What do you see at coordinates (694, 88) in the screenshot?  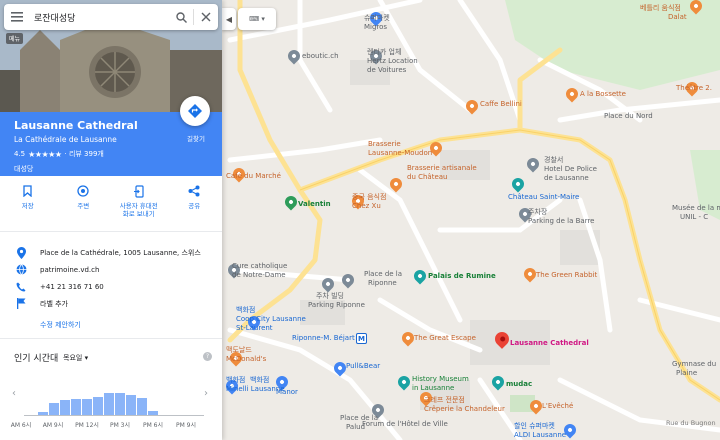 I see `map-poi-label: Théâtre 2.` at bounding box center [694, 88].